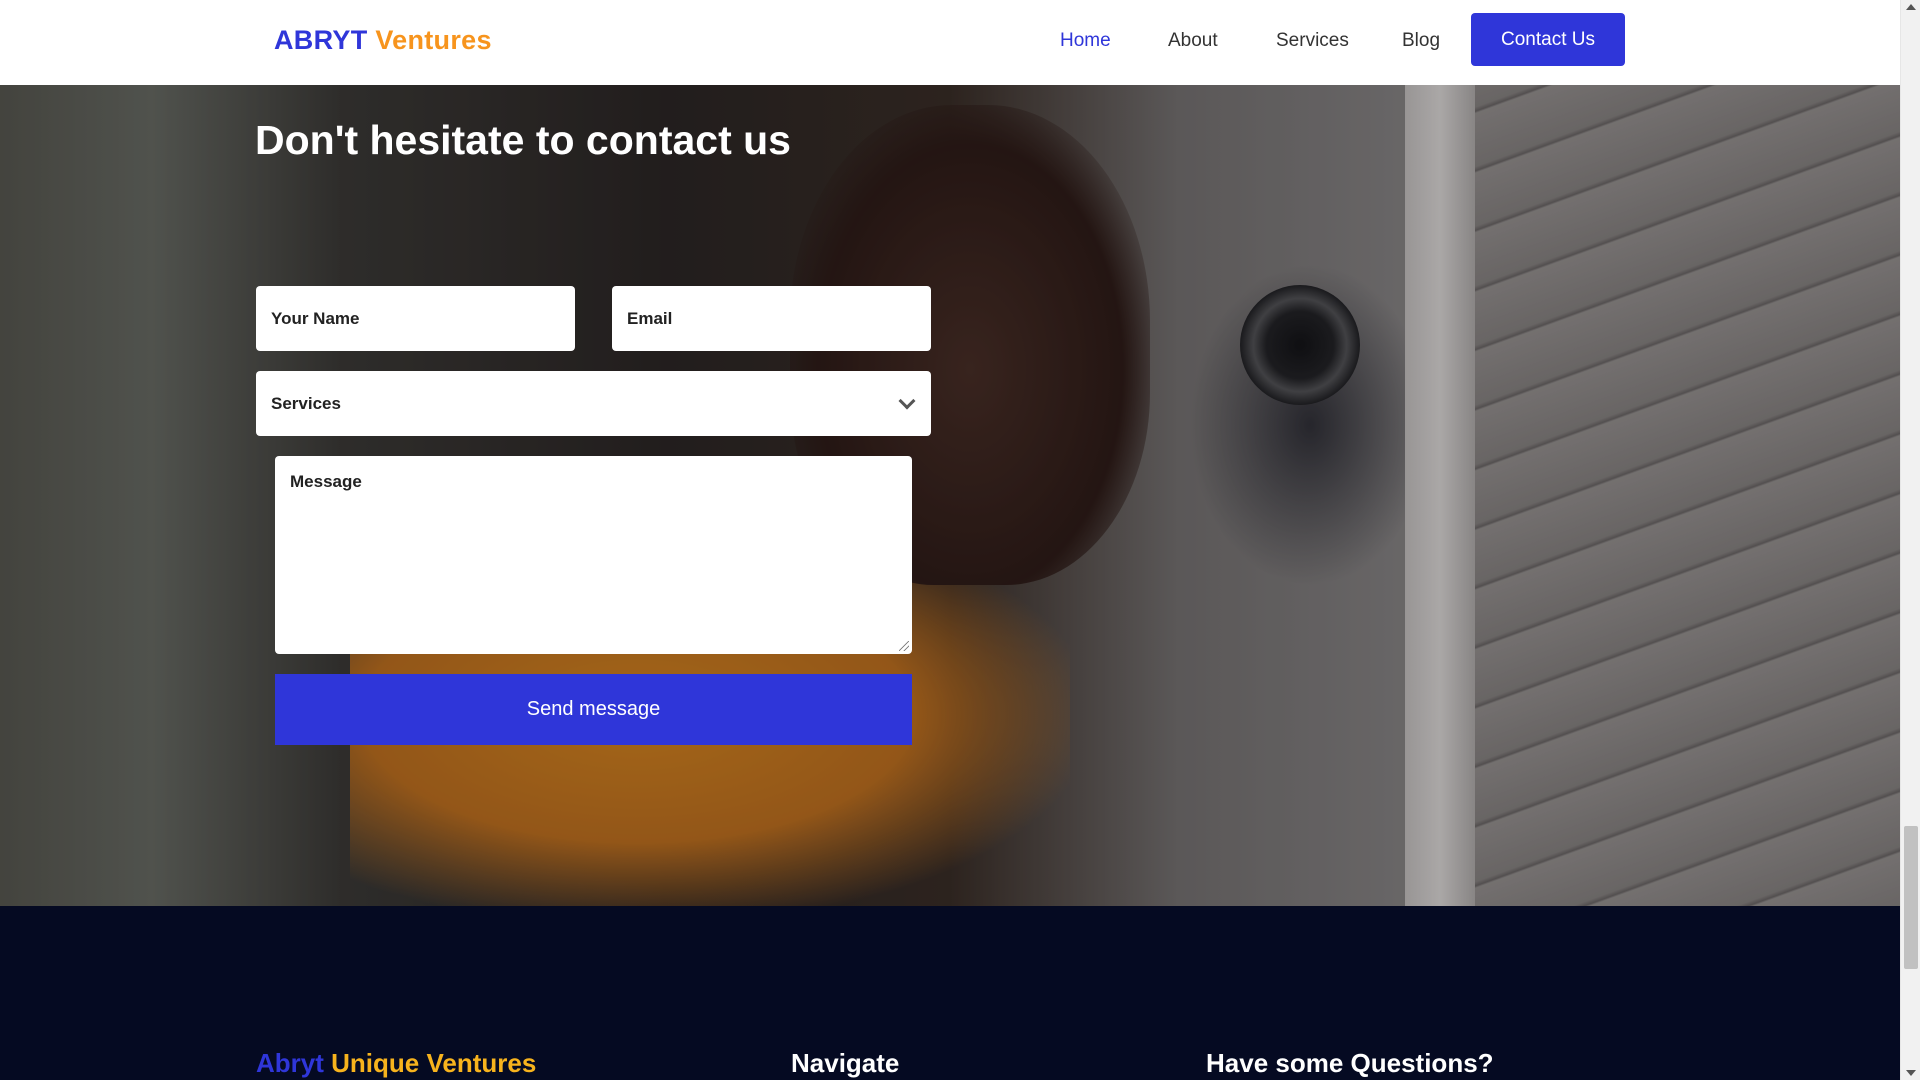 The width and height of the screenshot is (1920, 1080). Describe the element at coordinates (1350, 1063) in the screenshot. I see `footer-questions-heading: Have some Questions?` at that location.